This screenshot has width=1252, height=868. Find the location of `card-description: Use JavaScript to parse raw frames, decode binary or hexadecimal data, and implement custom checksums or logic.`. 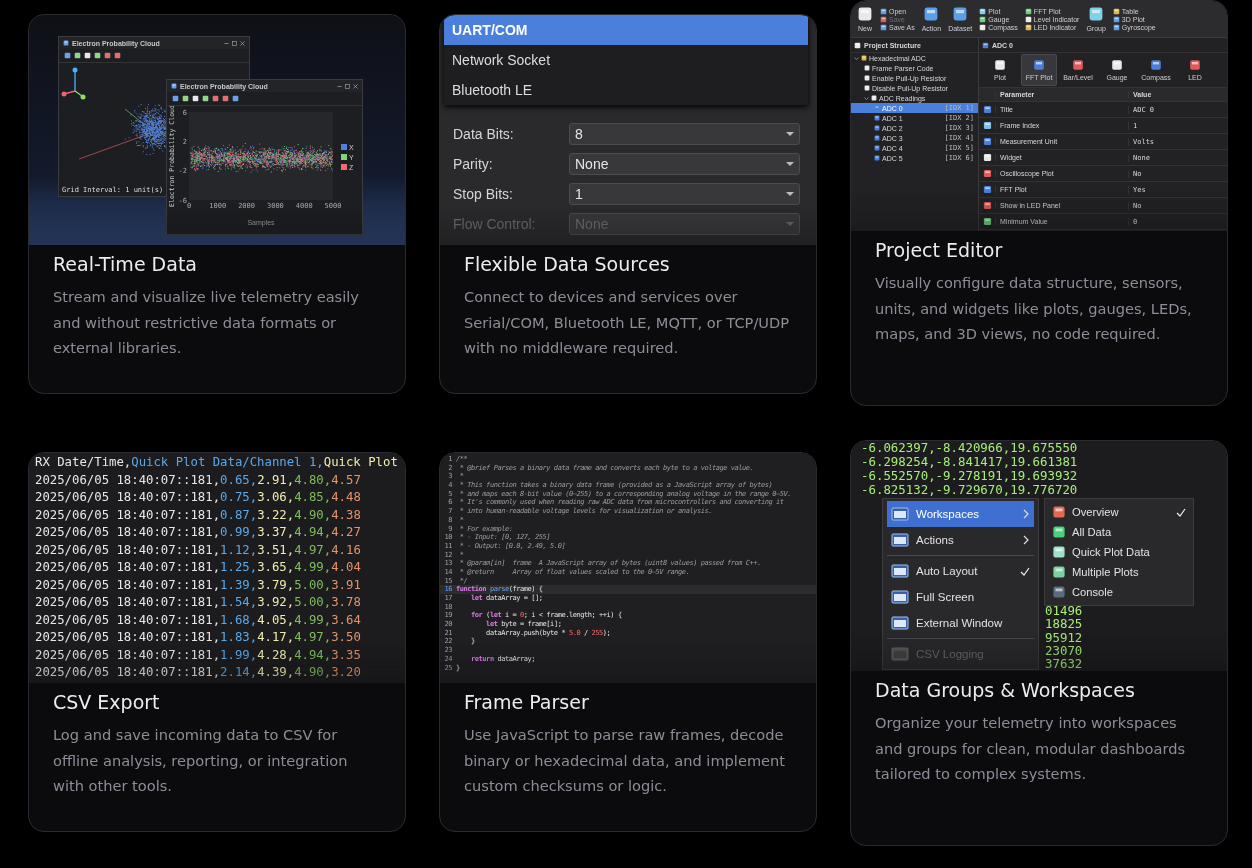

card-description: Use JavaScript to parse raw frames, decode binary or hexadecimal data, and implement custom checksums or logic. is located at coordinates (625, 760).